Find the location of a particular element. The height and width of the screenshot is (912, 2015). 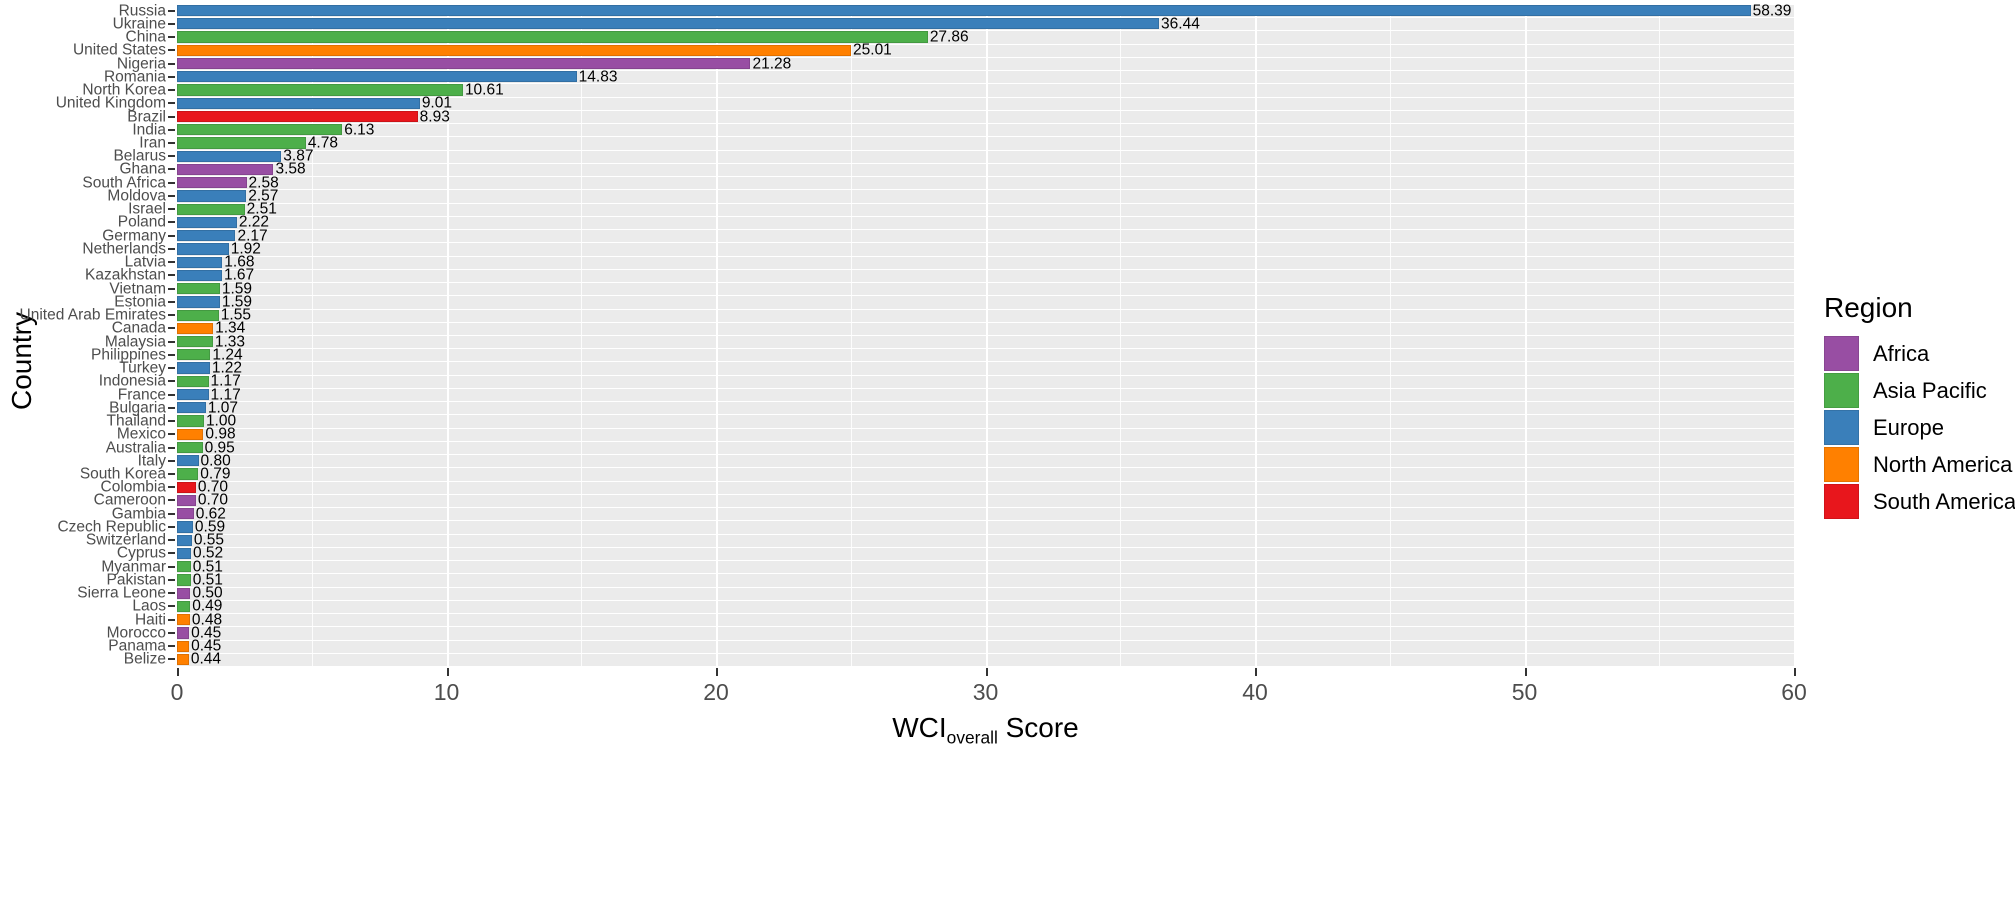

bar-row: Netherlands 1.92 is located at coordinates (938, 248).